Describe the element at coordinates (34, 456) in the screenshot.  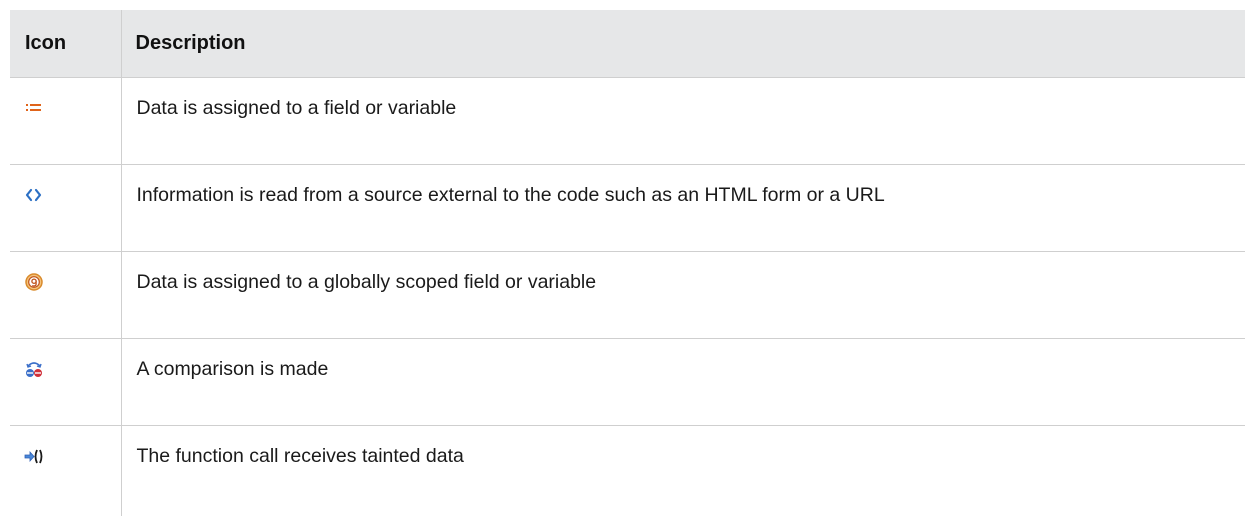
I see `tainted-call-icon` at that location.